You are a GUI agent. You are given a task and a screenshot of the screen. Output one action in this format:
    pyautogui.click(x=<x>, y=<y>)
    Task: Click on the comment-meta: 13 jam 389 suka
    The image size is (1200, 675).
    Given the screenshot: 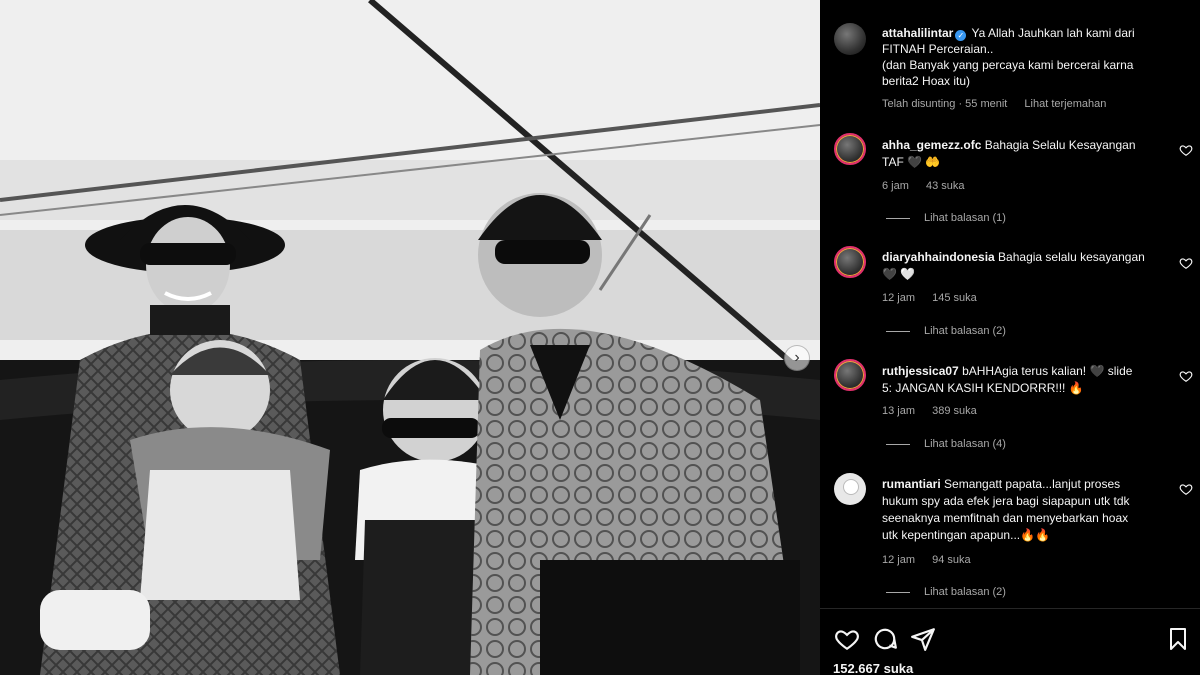 What is the action you would take?
    pyautogui.click(x=936, y=411)
    